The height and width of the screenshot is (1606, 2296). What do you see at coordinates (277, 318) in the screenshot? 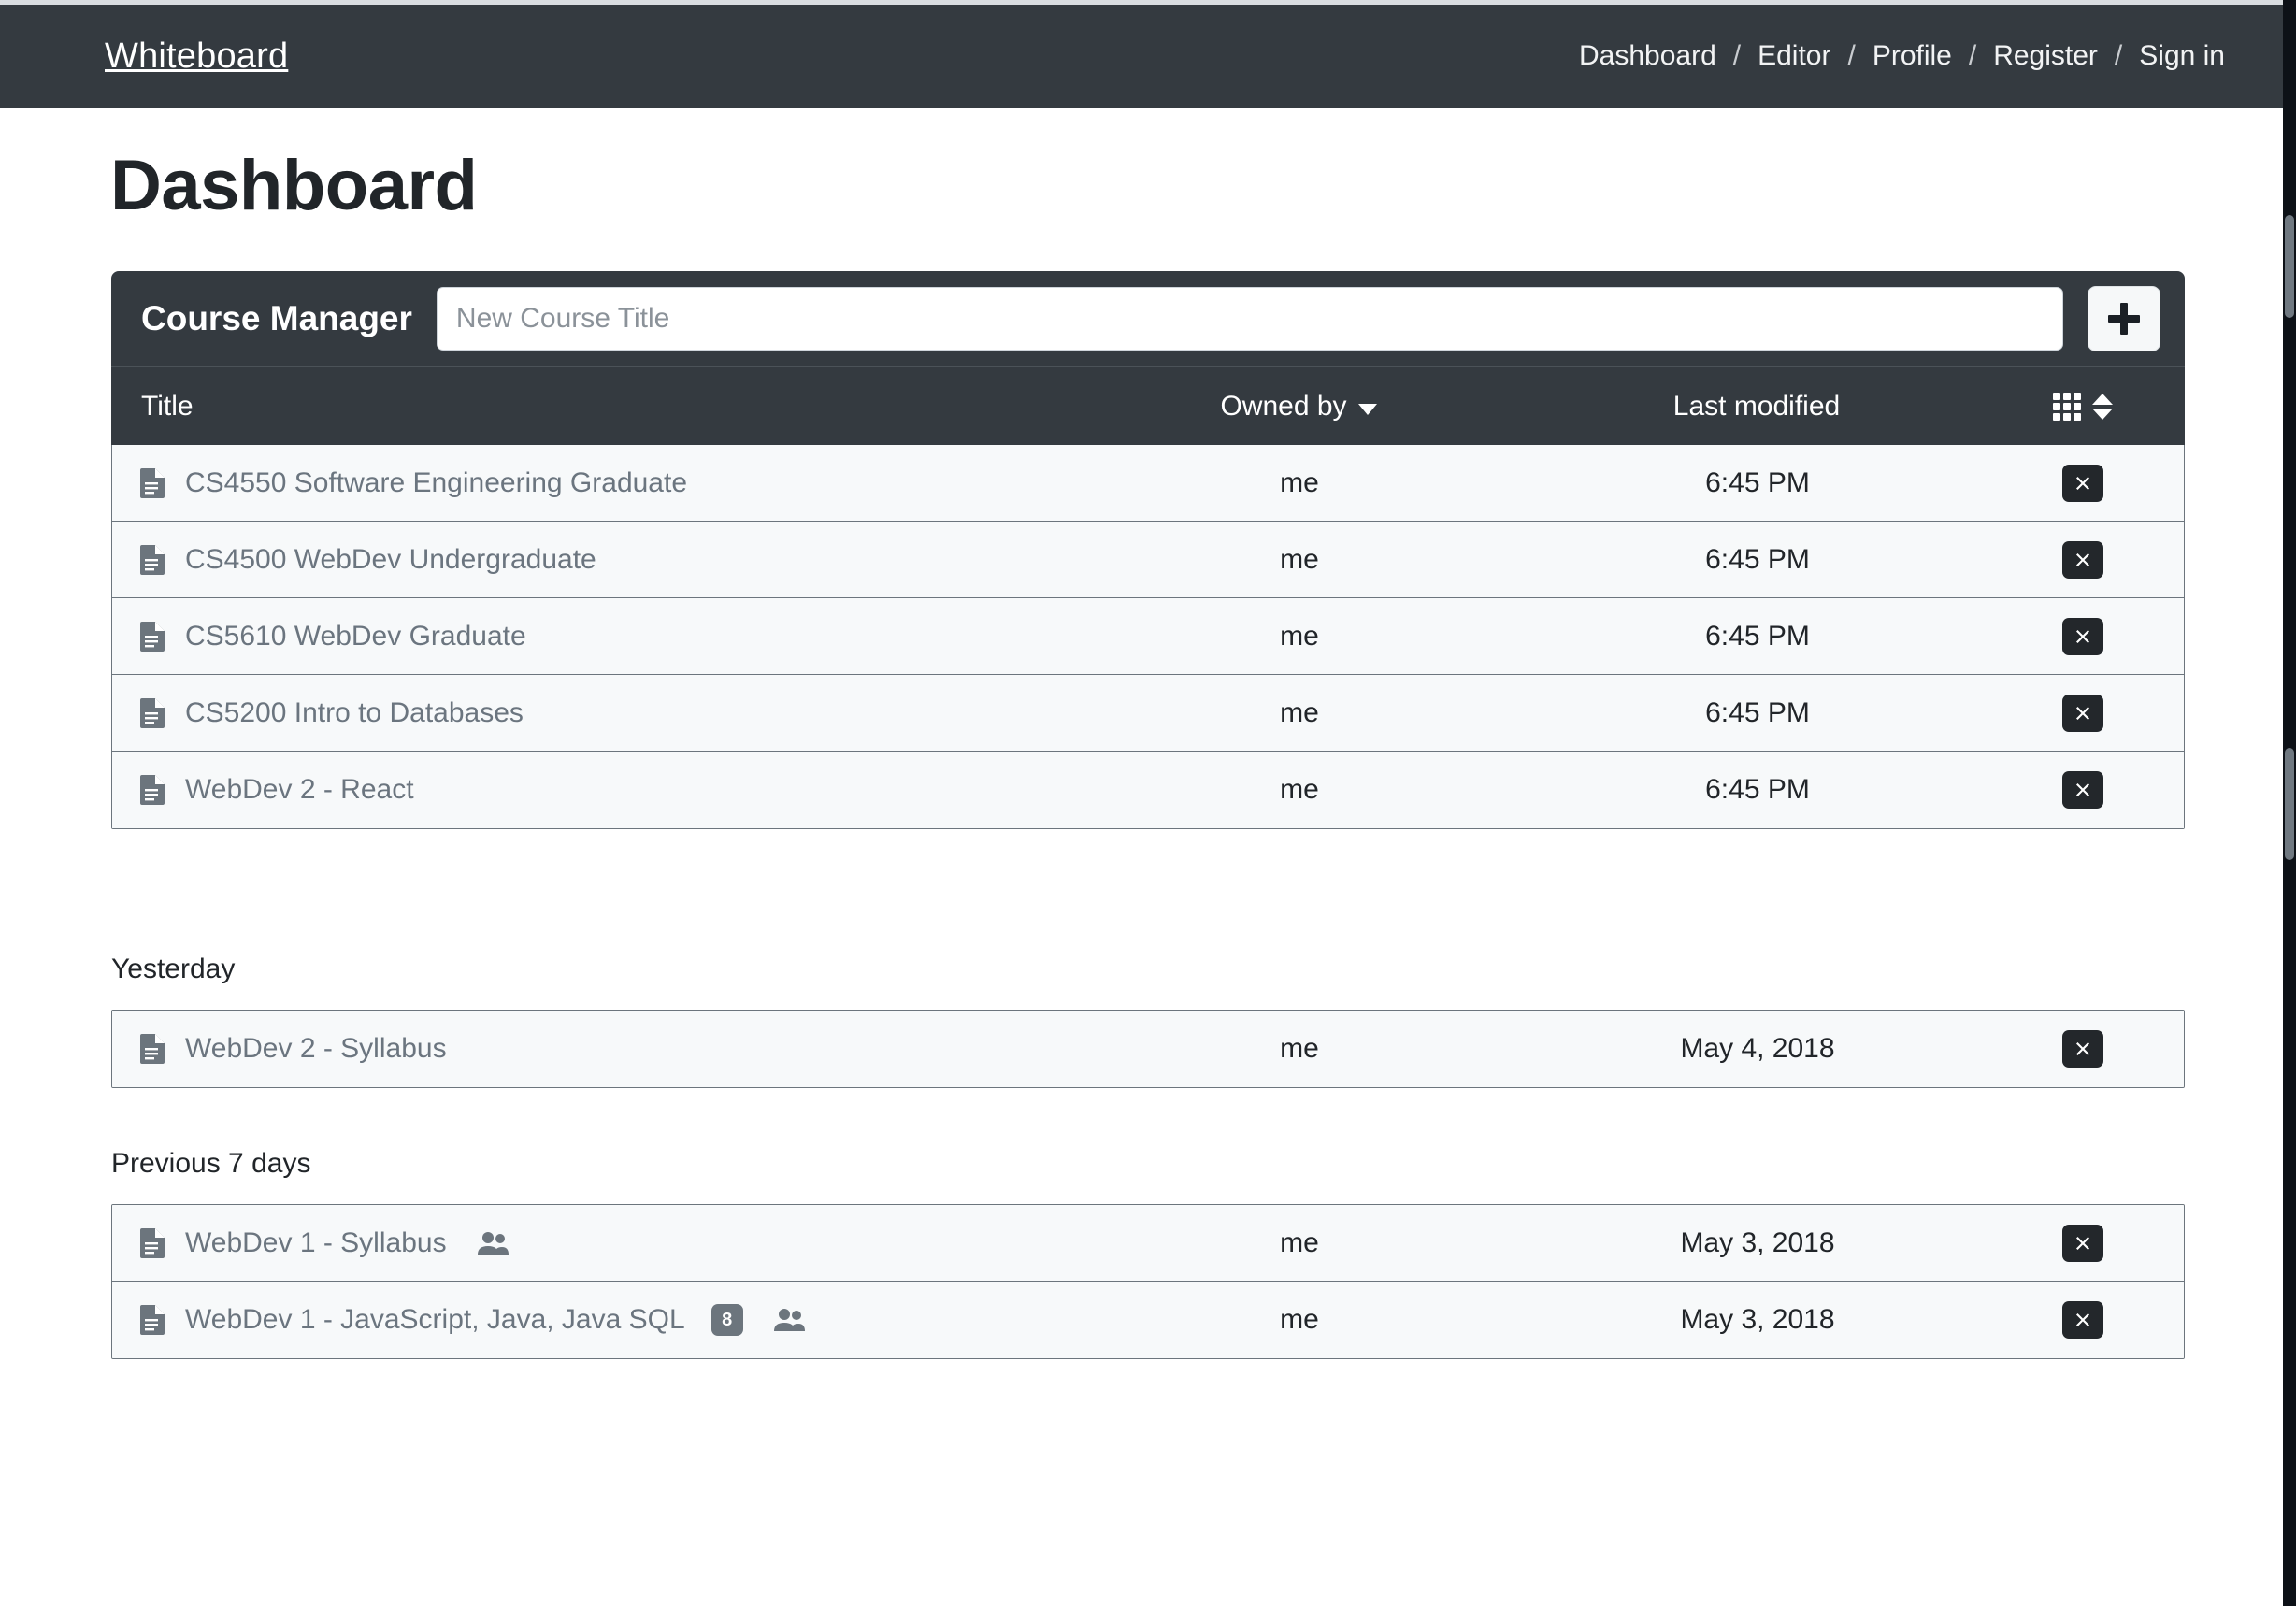
I see `course-manager-title: Course Manager` at bounding box center [277, 318].